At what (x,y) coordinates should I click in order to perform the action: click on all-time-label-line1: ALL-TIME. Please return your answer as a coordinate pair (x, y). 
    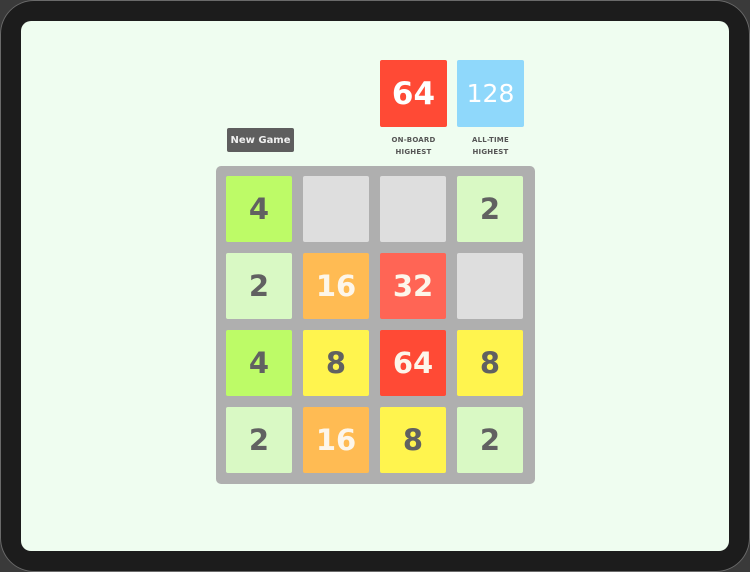
    Looking at the image, I should click on (490, 140).